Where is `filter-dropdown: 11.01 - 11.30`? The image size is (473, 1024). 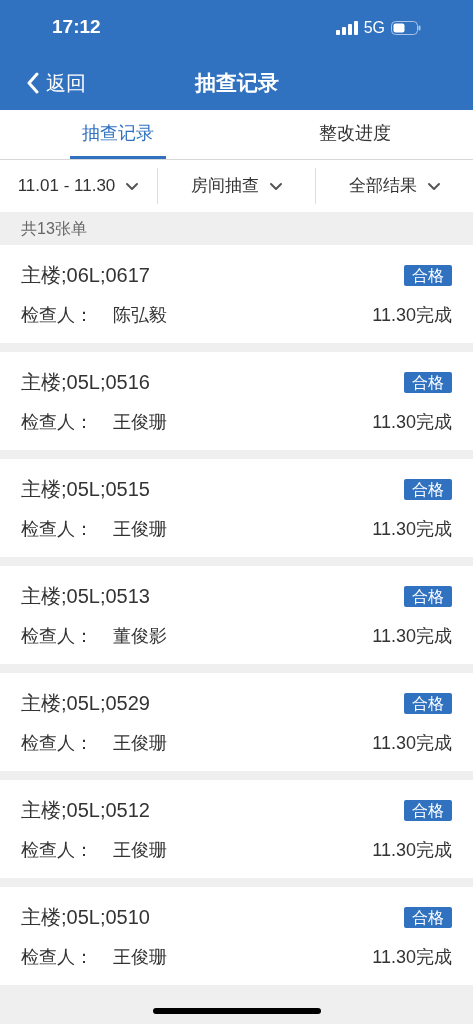 filter-dropdown: 11.01 - 11.30 is located at coordinates (78, 186).